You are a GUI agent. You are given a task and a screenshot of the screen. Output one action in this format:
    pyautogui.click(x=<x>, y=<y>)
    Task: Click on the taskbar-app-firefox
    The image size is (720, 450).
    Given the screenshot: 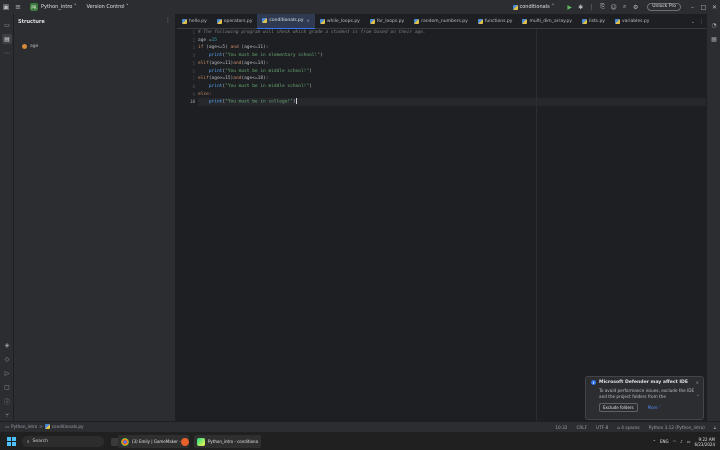 What is the action you would take?
    pyautogui.click(x=185, y=441)
    